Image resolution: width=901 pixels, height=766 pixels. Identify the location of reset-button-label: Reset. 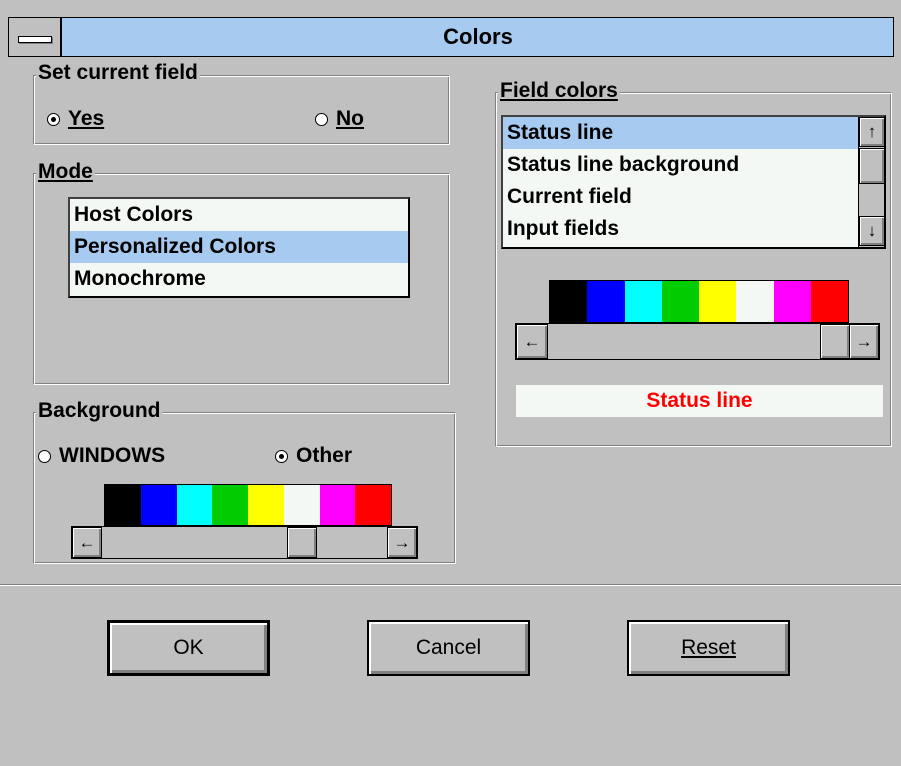
(708, 647).